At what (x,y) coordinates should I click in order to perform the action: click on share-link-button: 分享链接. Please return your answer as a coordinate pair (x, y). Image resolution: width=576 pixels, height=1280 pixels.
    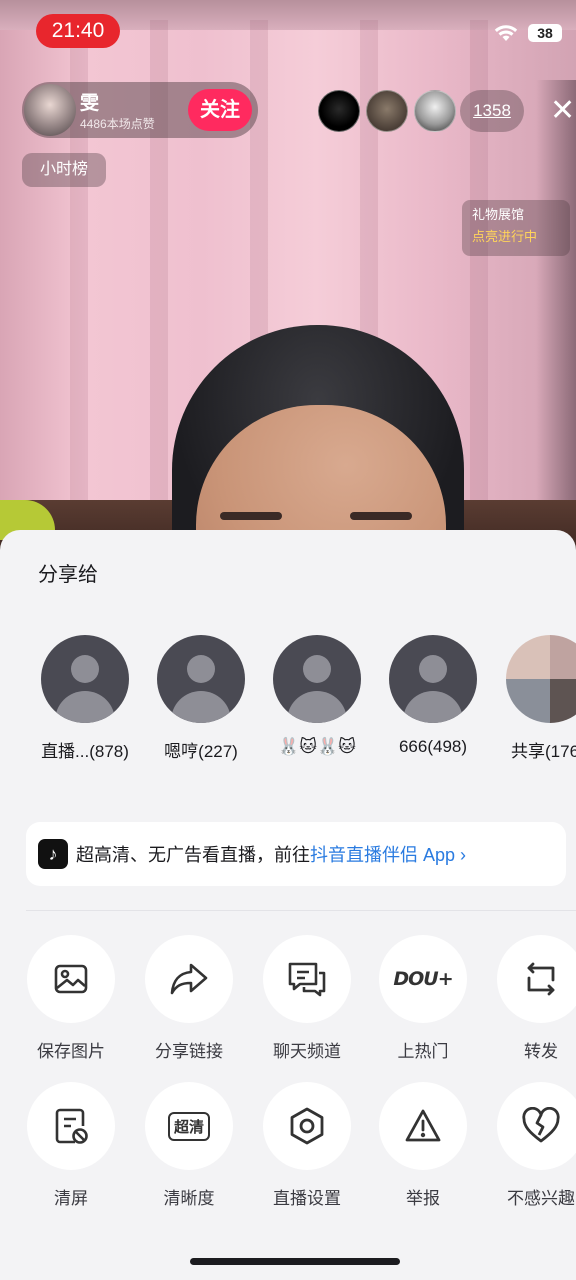
    Looking at the image, I should click on (189, 998).